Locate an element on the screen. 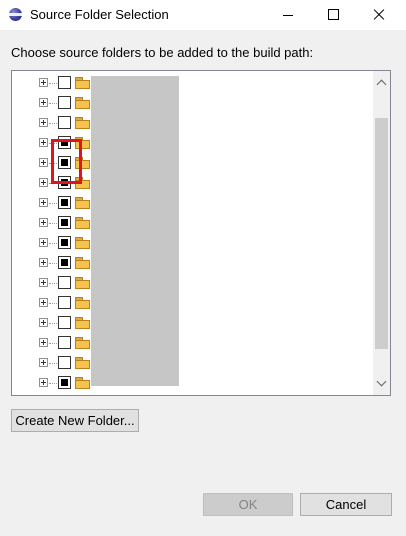  scroll-up-icon is located at coordinates (381, 82).